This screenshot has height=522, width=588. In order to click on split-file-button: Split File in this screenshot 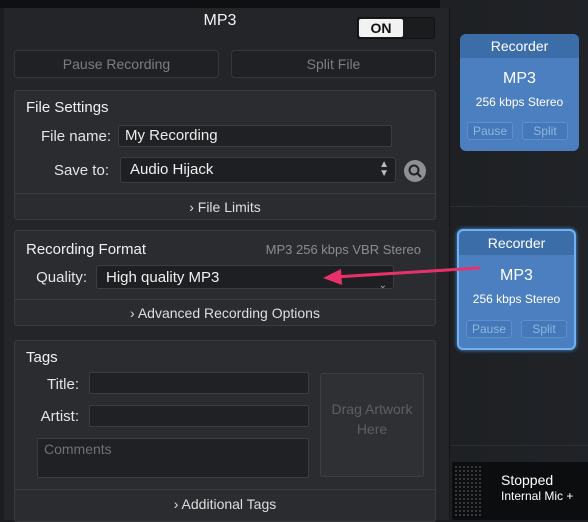, I will do `click(333, 64)`.